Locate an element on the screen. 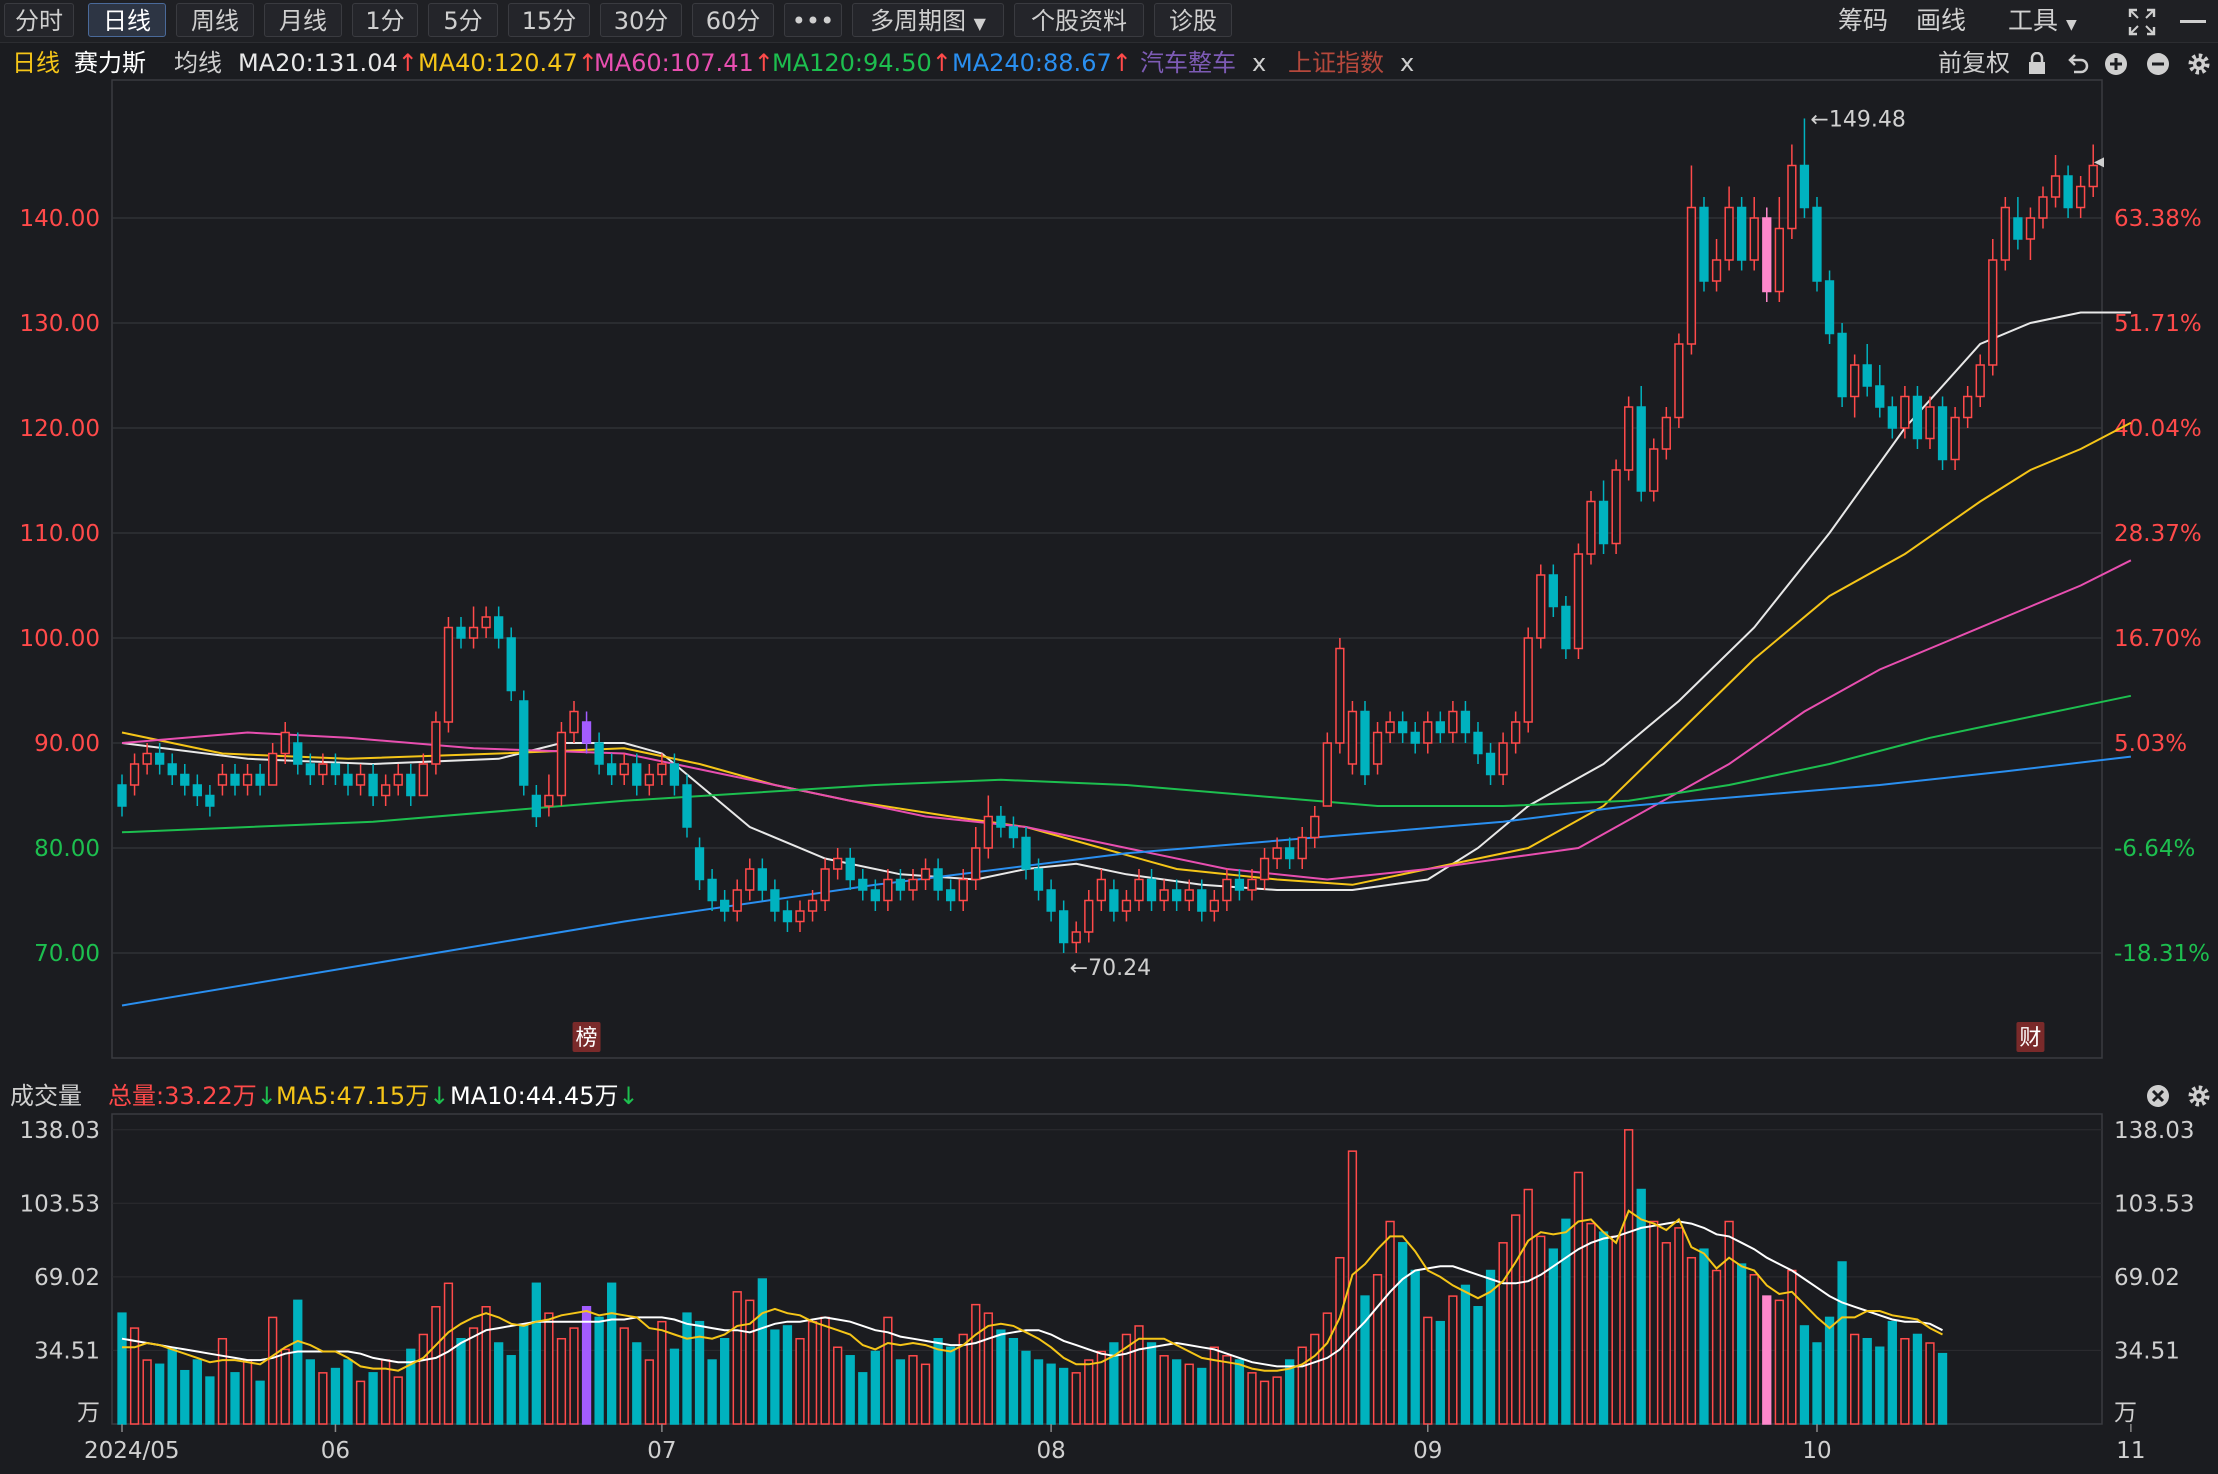 This screenshot has width=2218, height=1474. price-tick-label: 120.00 is located at coordinates (60, 429).